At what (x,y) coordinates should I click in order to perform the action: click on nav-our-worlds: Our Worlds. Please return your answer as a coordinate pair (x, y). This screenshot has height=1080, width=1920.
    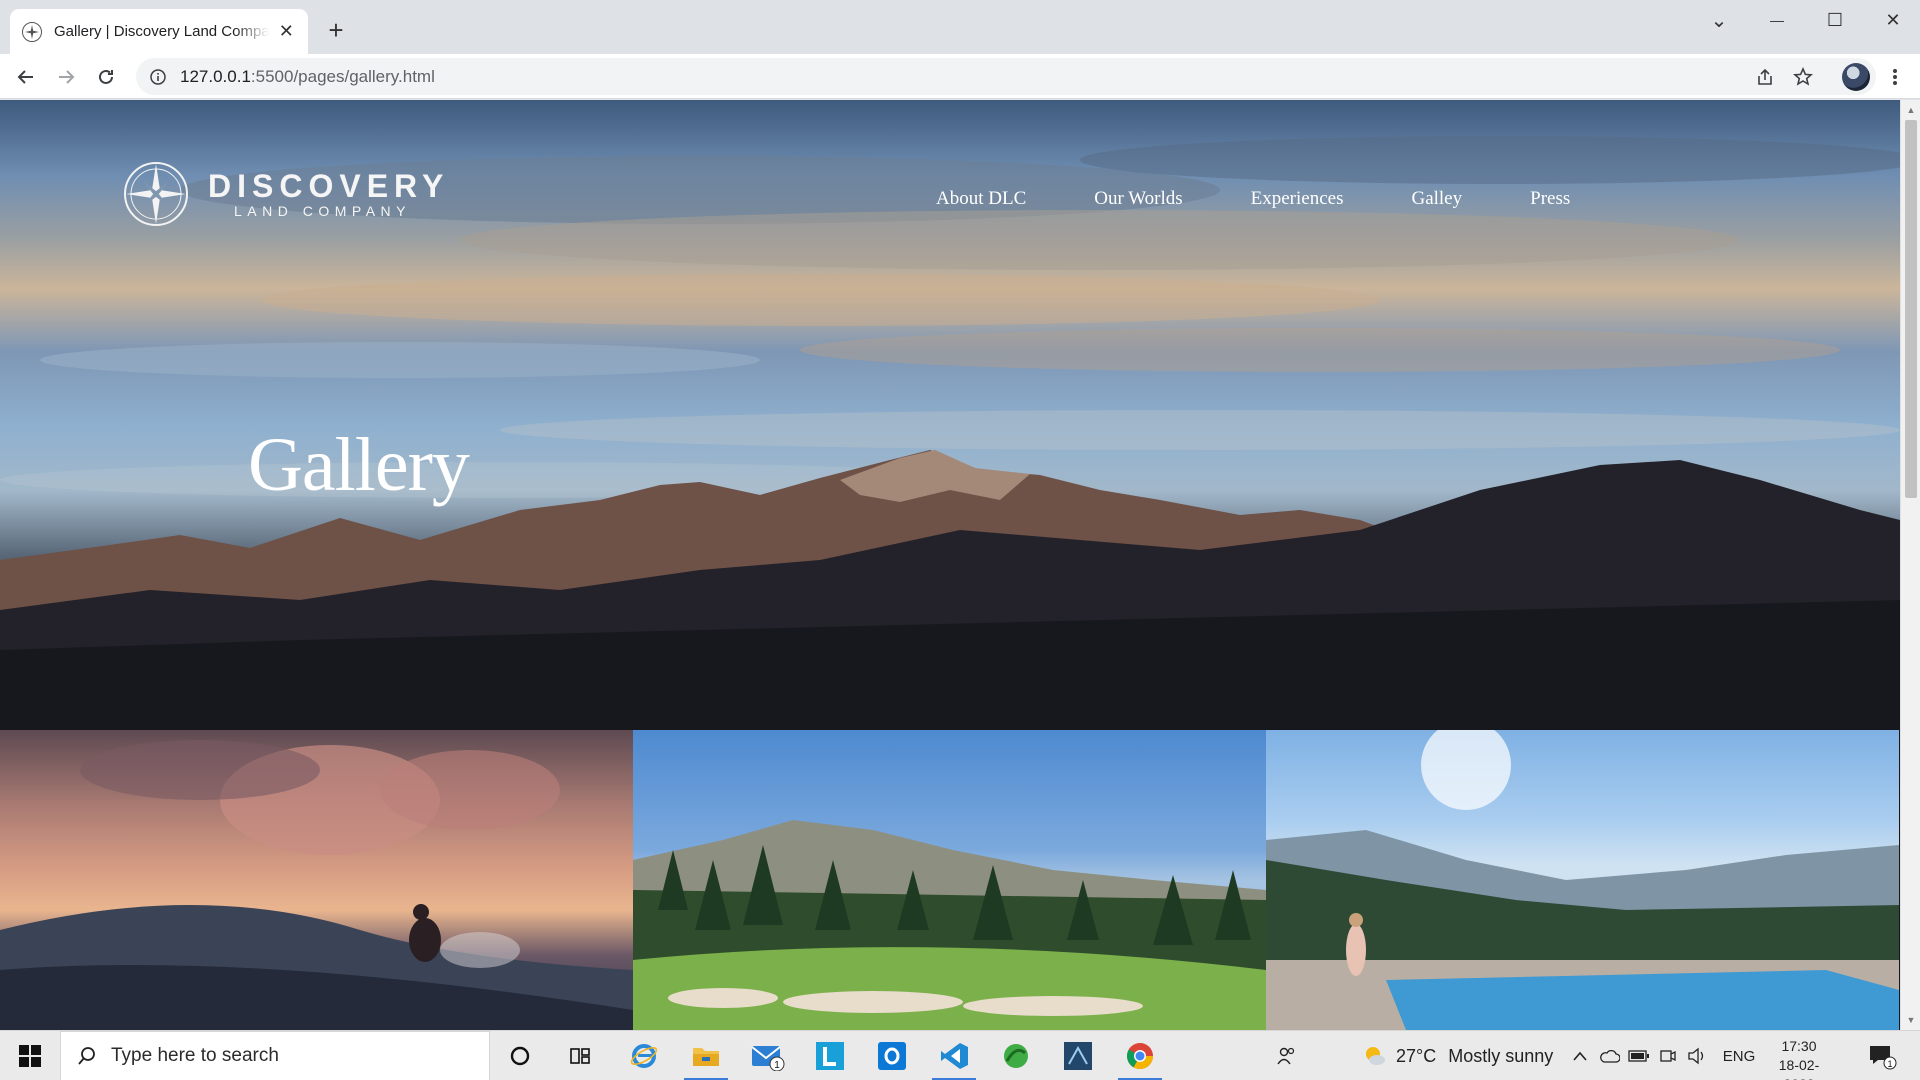
    Looking at the image, I should click on (1138, 199).